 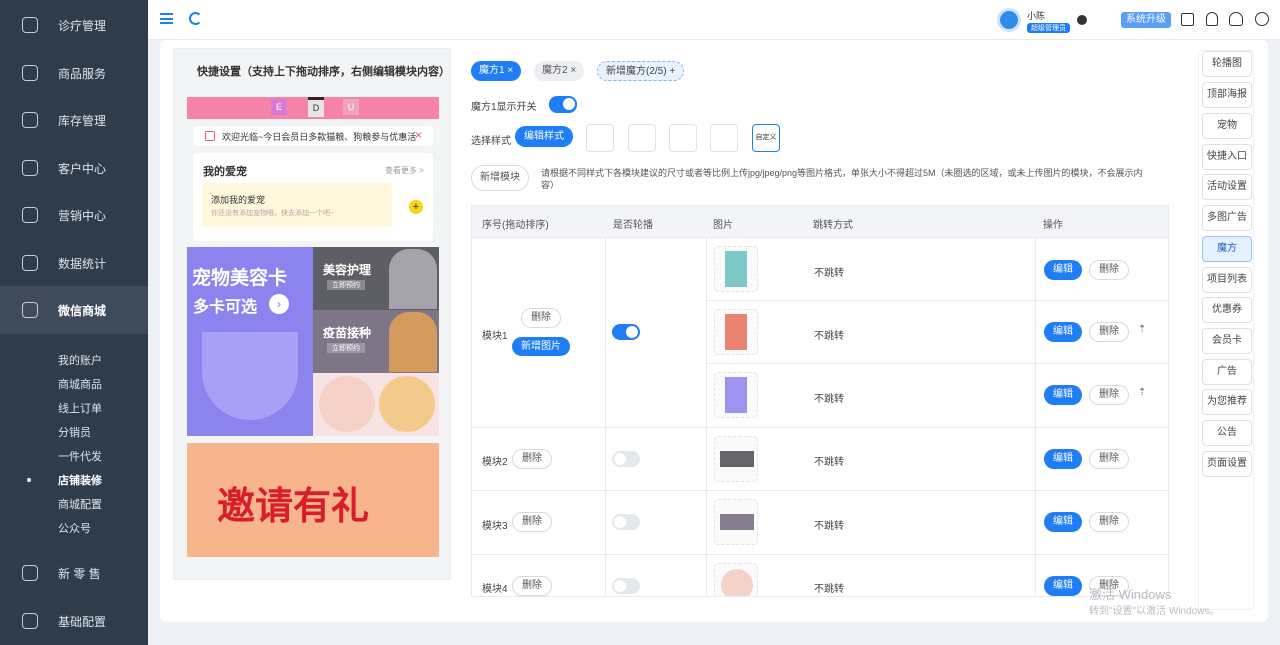 I want to click on cube-r2-title: 疫苗接种, so click(x=347, y=333).